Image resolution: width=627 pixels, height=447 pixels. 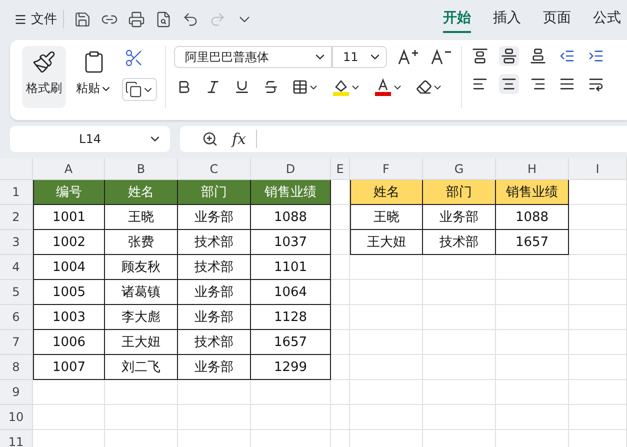 I want to click on column-header: H, so click(x=532, y=169).